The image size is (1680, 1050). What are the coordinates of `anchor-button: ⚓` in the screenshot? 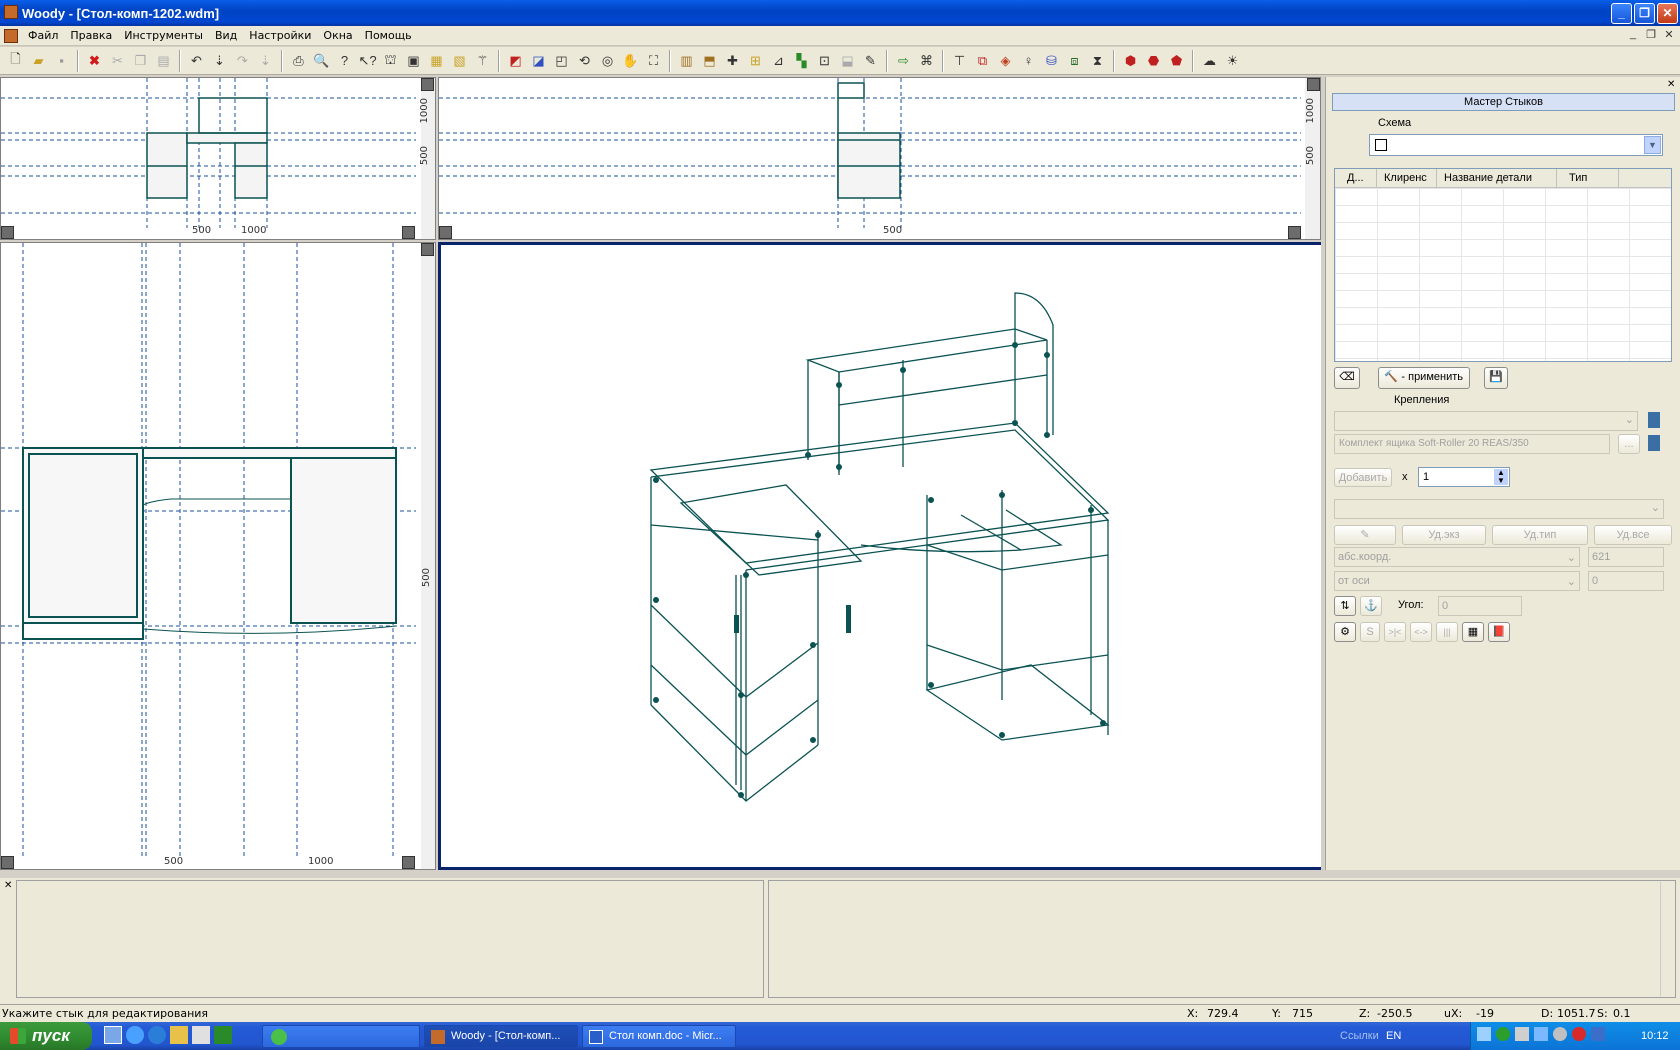 It's located at (1371, 606).